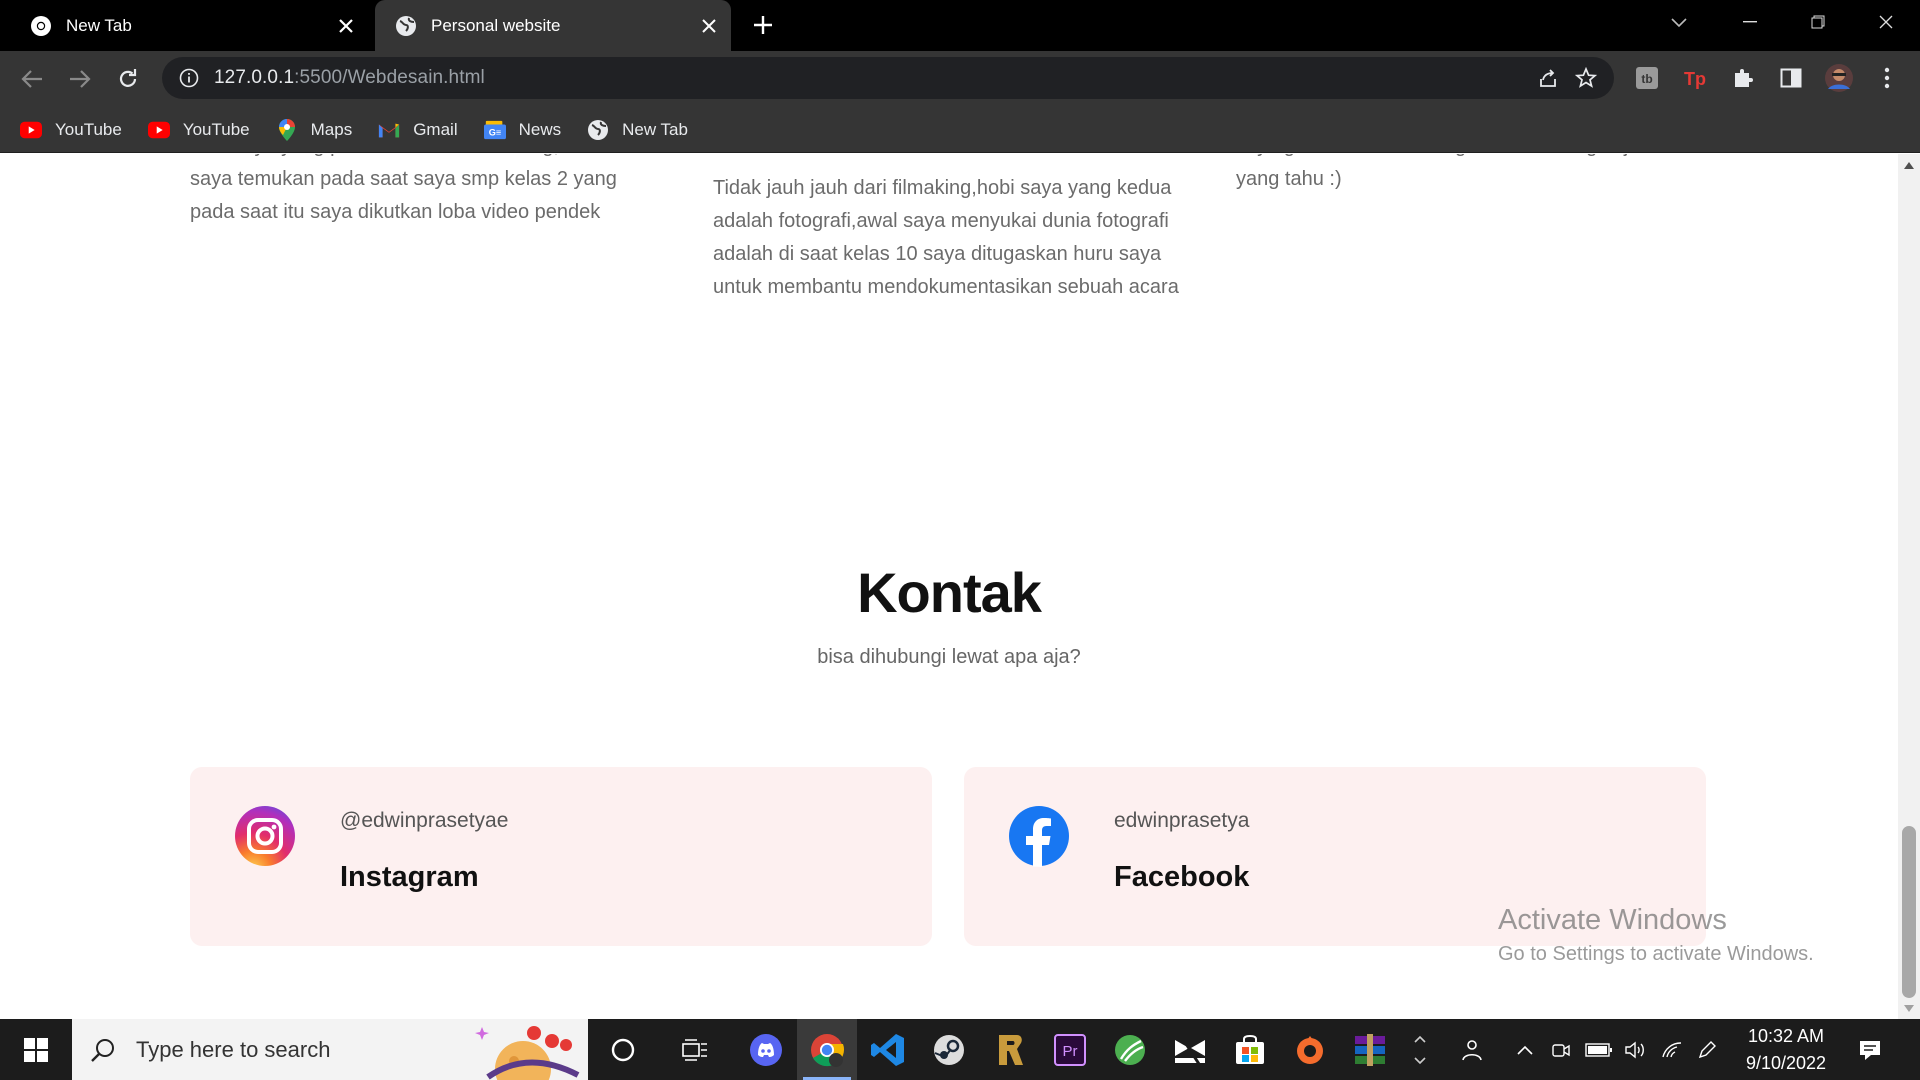 The image size is (1920, 1080). I want to click on back-button, so click(32, 79).